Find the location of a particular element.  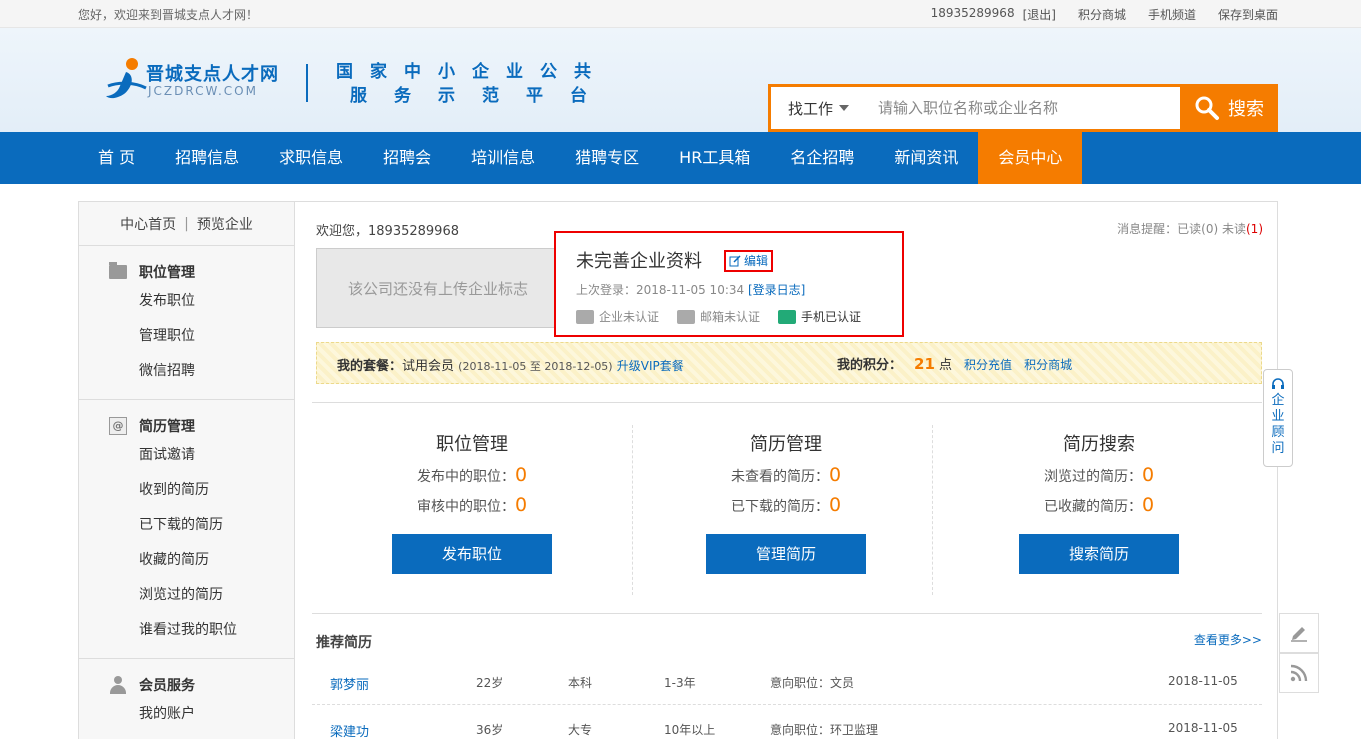

rss-icon is located at coordinates (1299, 673).